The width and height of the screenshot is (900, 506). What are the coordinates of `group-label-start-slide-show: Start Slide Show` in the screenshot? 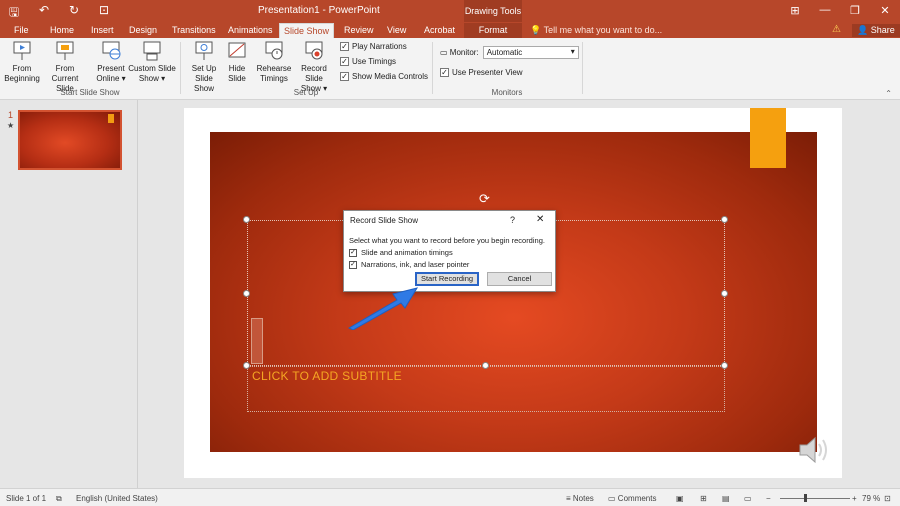 It's located at (90, 92).